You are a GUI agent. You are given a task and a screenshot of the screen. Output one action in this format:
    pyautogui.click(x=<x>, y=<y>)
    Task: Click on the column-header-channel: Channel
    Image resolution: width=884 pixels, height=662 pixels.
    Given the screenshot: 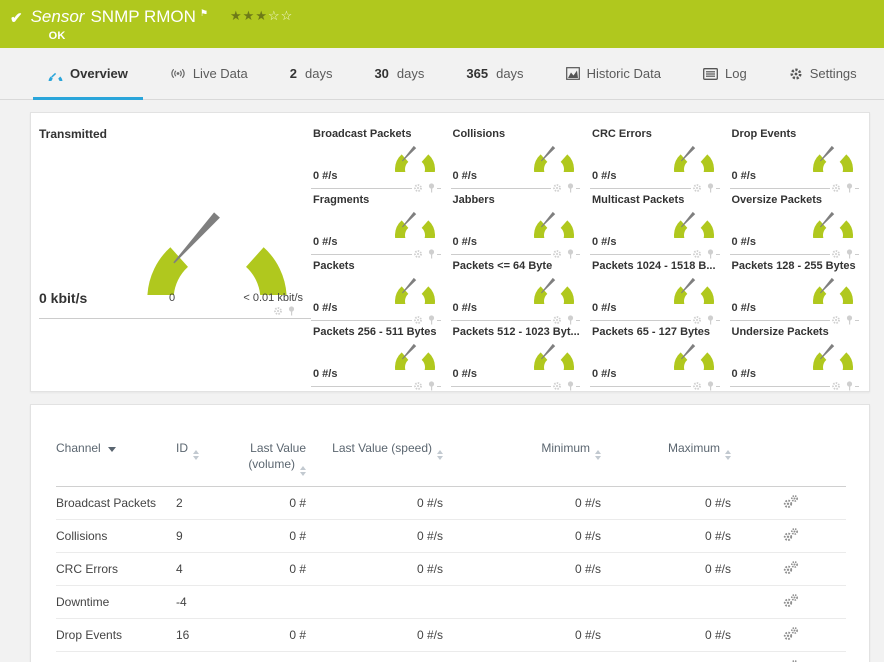 What is the action you would take?
    pyautogui.click(x=116, y=461)
    